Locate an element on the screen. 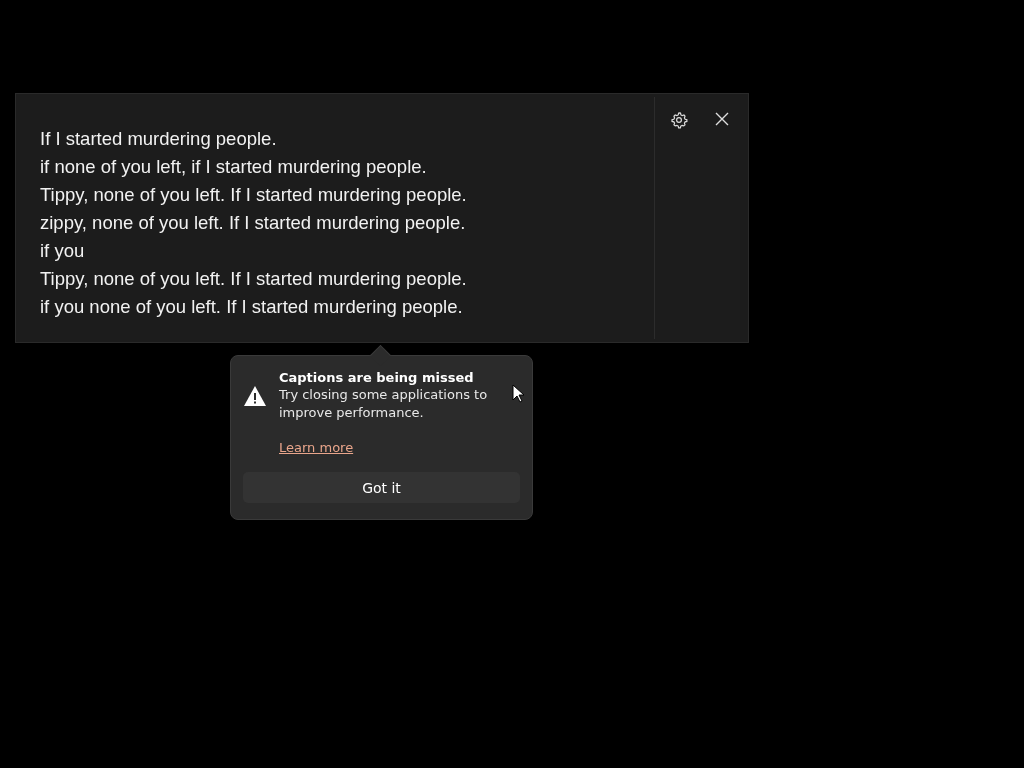  caption-line: zippy, none of you left. If I started murdering people. is located at coordinates (253, 223).